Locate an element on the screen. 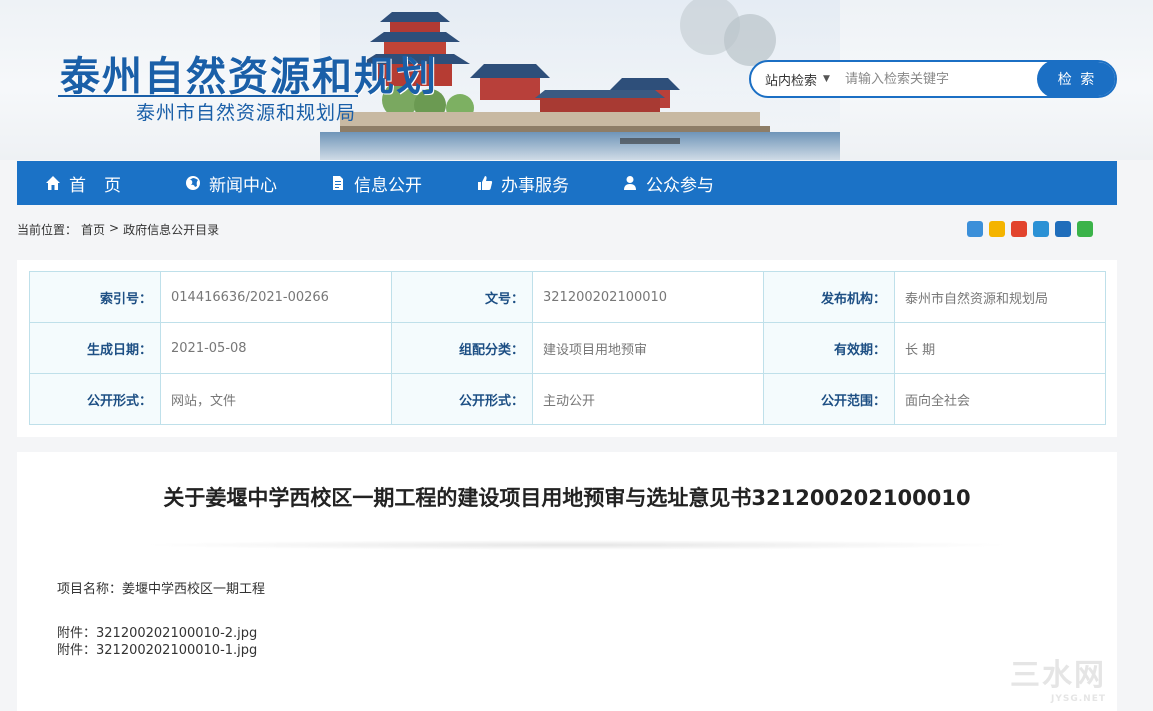  meta-key-scope: 公开范围： is located at coordinates (829, 399).